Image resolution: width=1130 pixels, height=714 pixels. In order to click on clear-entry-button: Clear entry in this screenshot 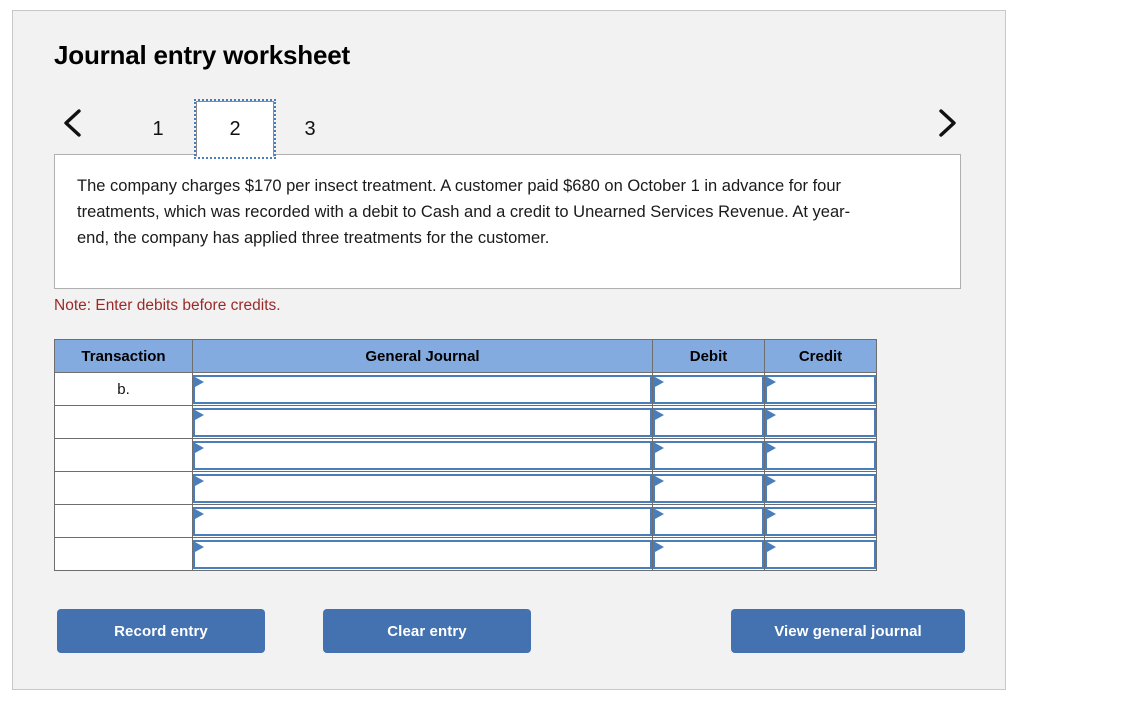, I will do `click(427, 631)`.